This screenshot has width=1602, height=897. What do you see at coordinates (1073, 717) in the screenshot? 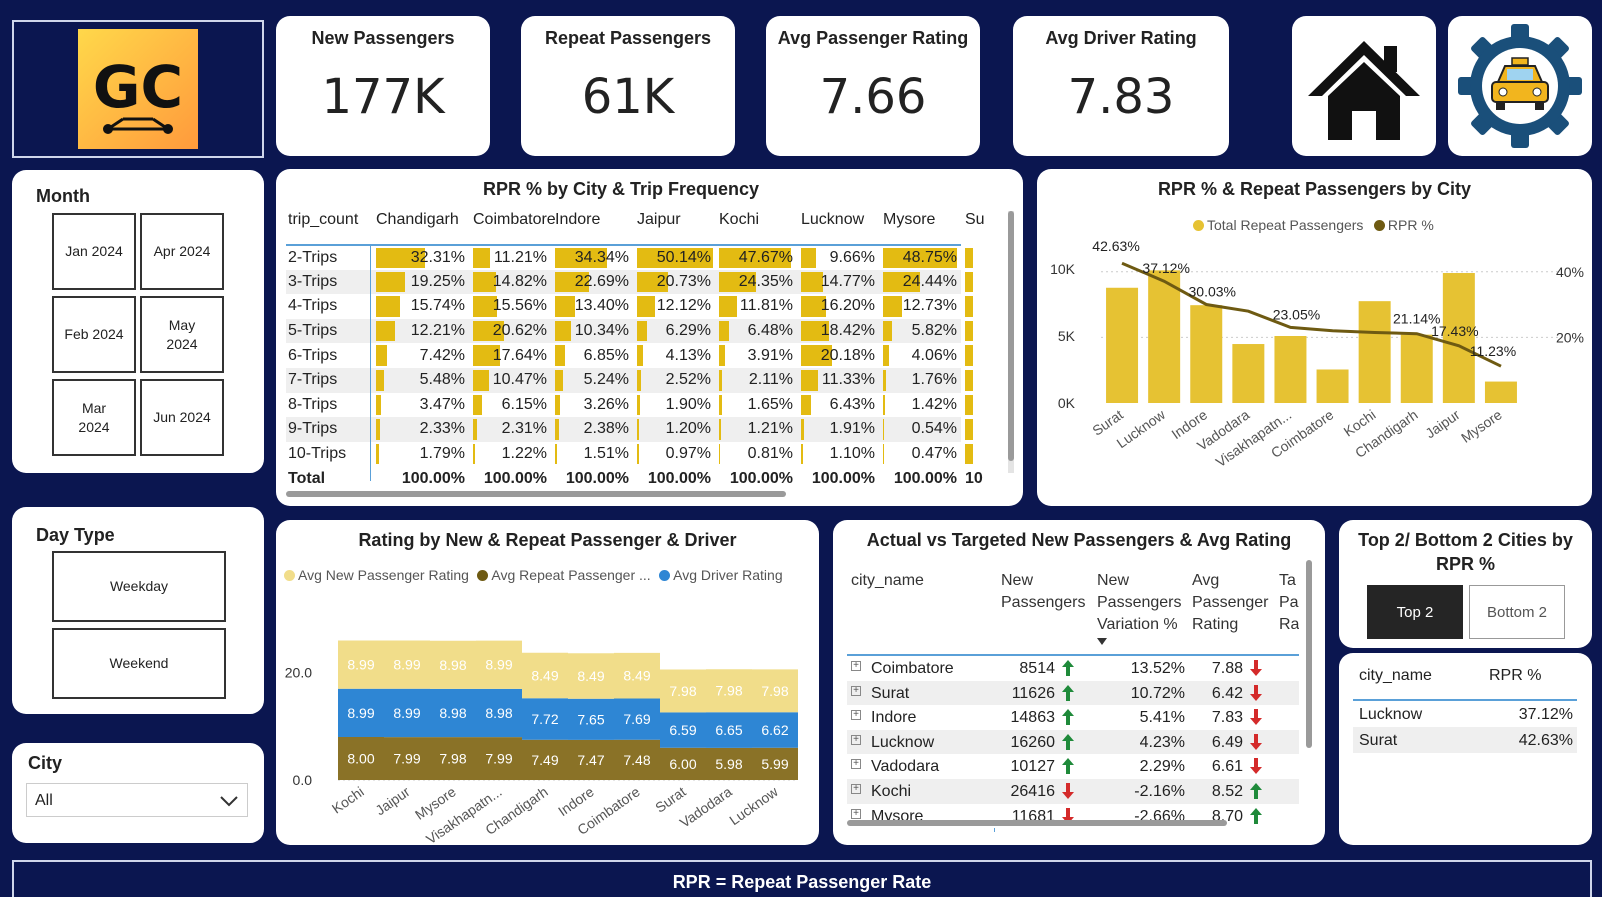
I see `table-row: + Indore 14863 5.41% 7.83` at bounding box center [1073, 717].